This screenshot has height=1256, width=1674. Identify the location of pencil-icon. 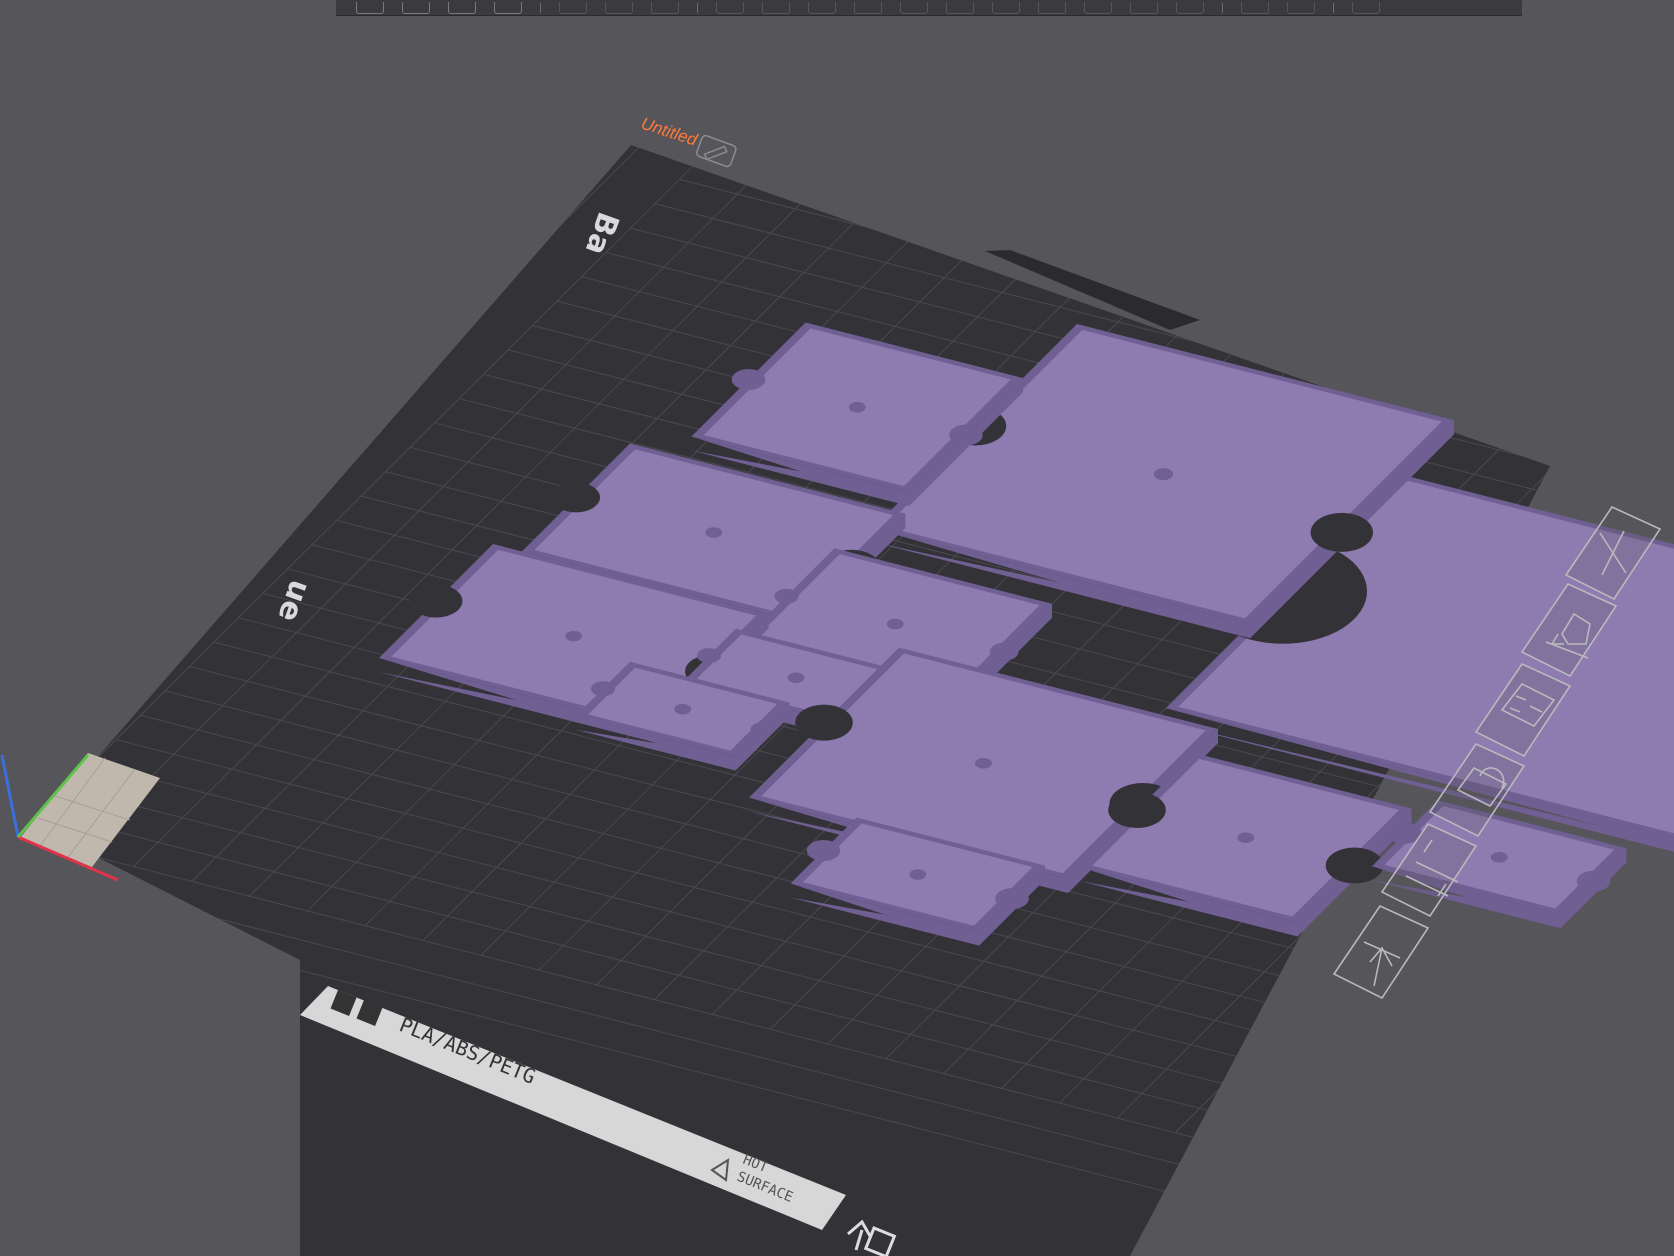
(715, 153).